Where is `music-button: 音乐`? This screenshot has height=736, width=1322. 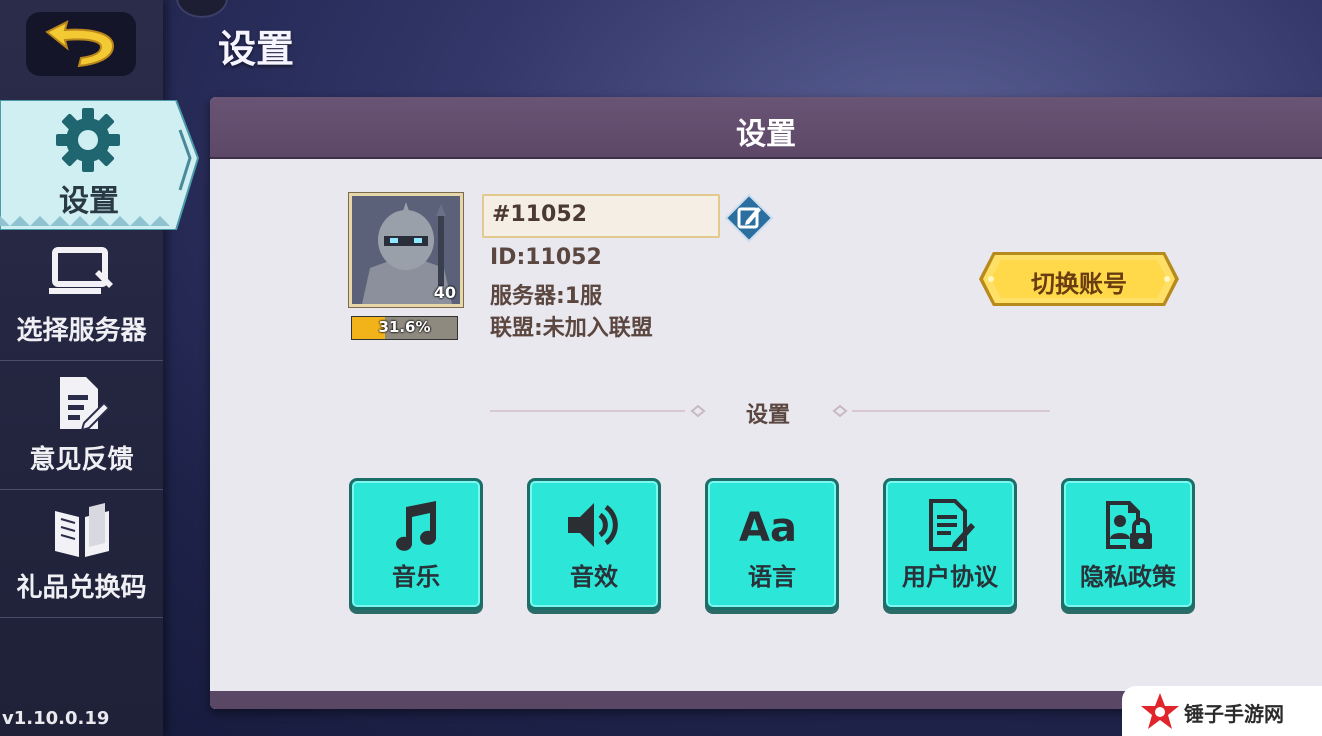 music-button: 音乐 is located at coordinates (416, 544).